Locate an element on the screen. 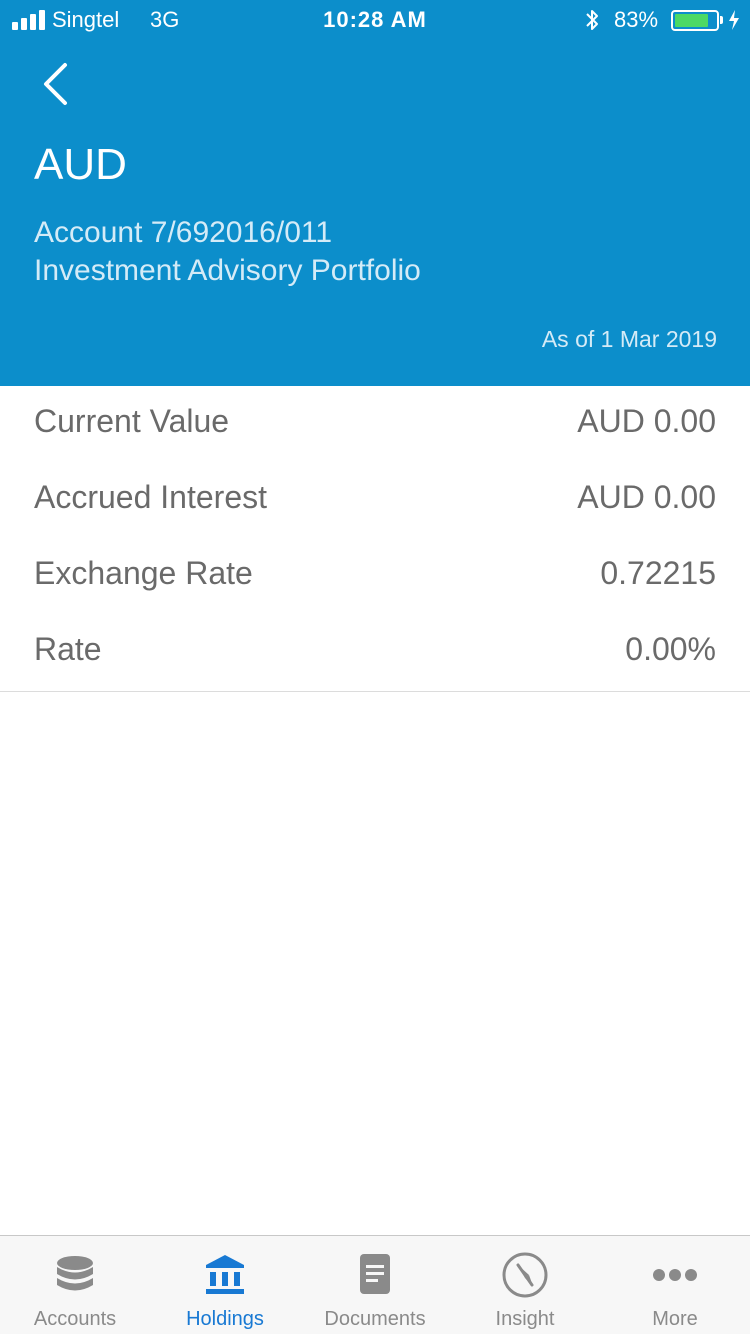  detail-row-exchange-rate: Exchange Rate 0.72215 is located at coordinates (375, 576).